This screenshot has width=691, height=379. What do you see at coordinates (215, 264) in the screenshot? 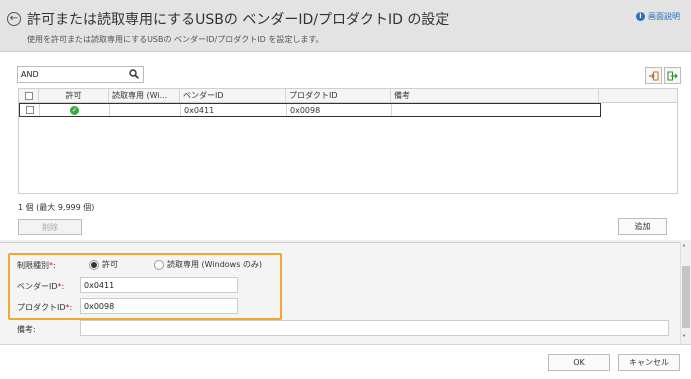
I see `radio-readonly-label: 読取専用 (Windows のみ)` at bounding box center [215, 264].